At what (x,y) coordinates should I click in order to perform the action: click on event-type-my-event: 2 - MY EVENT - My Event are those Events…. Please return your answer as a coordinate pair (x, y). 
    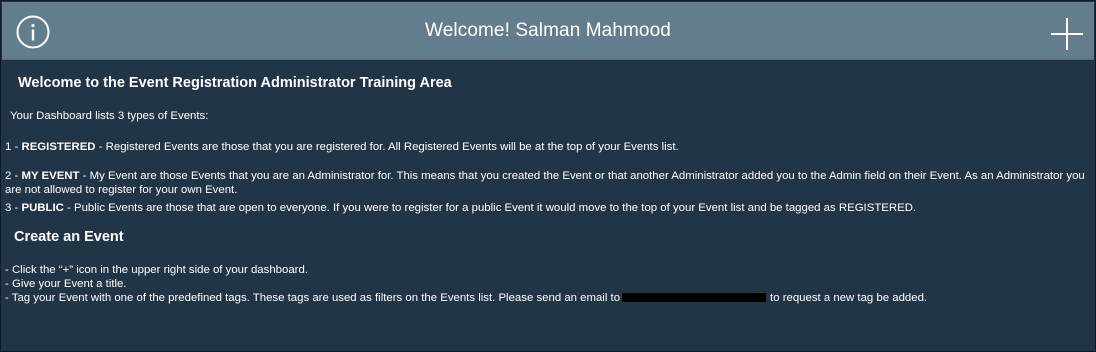
    Looking at the image, I should click on (545, 183).